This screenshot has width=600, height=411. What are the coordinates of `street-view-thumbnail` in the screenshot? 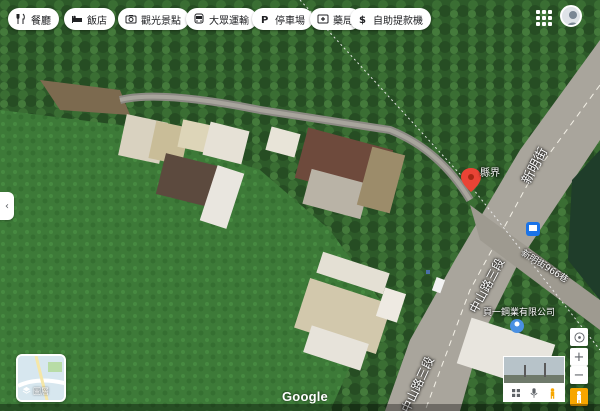 It's located at (534, 370).